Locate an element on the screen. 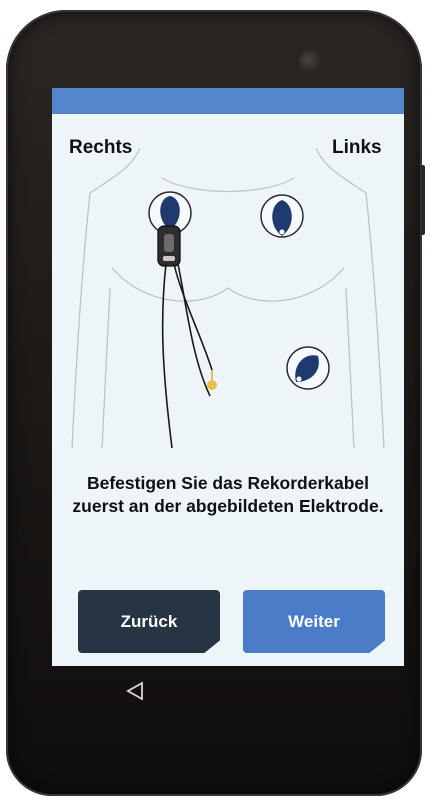  electrode-left-lower is located at coordinates (308, 368).